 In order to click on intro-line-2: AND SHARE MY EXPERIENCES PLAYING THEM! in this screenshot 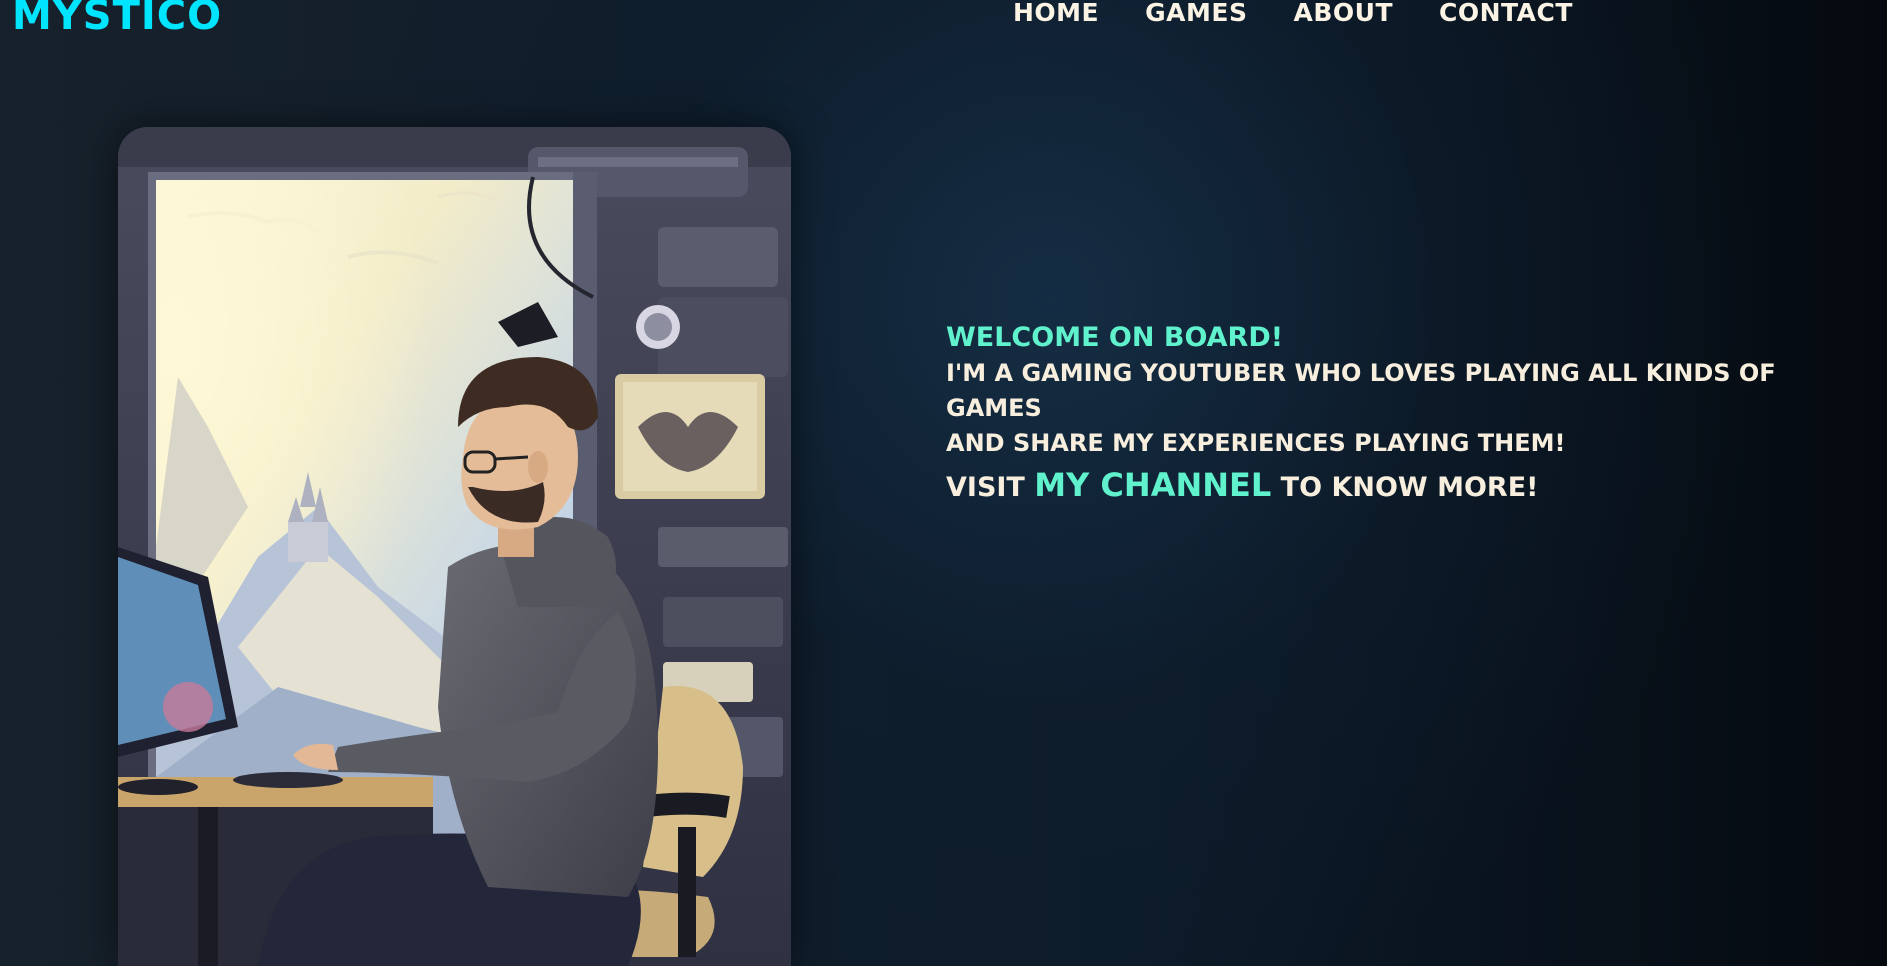, I will do `click(1256, 443)`.